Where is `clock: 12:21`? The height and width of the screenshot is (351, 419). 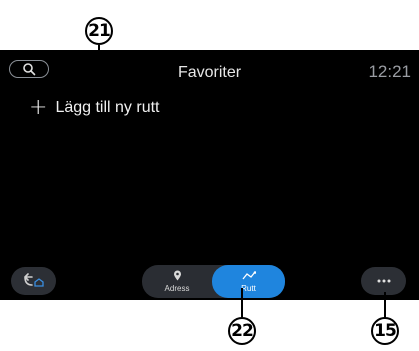 clock: 12:21 is located at coordinates (389, 71).